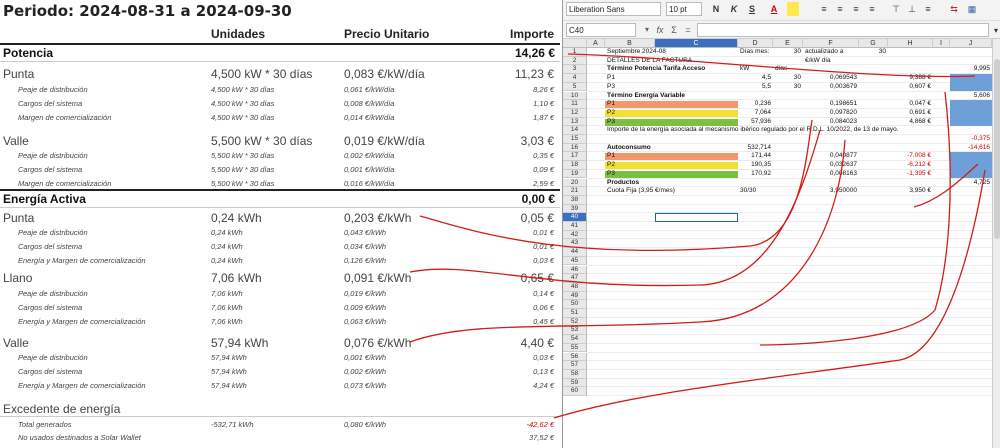 The width and height of the screenshot is (1000, 448). What do you see at coordinates (575, 287) in the screenshot?
I see `row-header: 48` at bounding box center [575, 287].